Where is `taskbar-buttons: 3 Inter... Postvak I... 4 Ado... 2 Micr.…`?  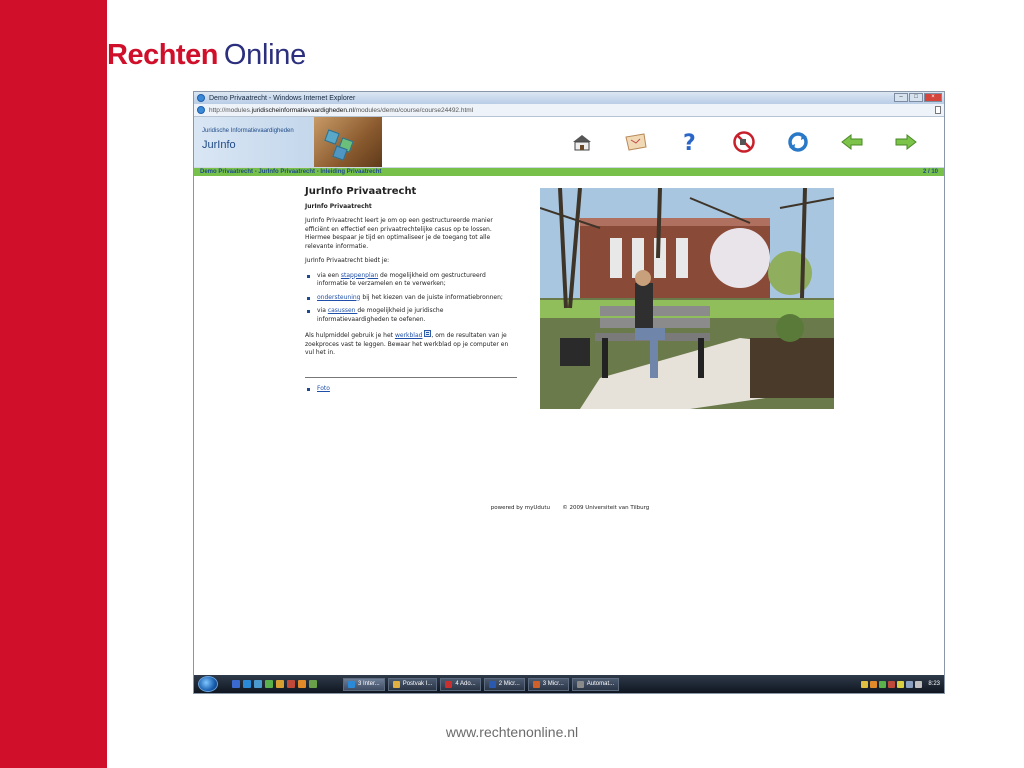
taskbar-buttons: 3 Inter... Postvak I... 4 Ado... 2 Micr.… is located at coordinates (481, 684).